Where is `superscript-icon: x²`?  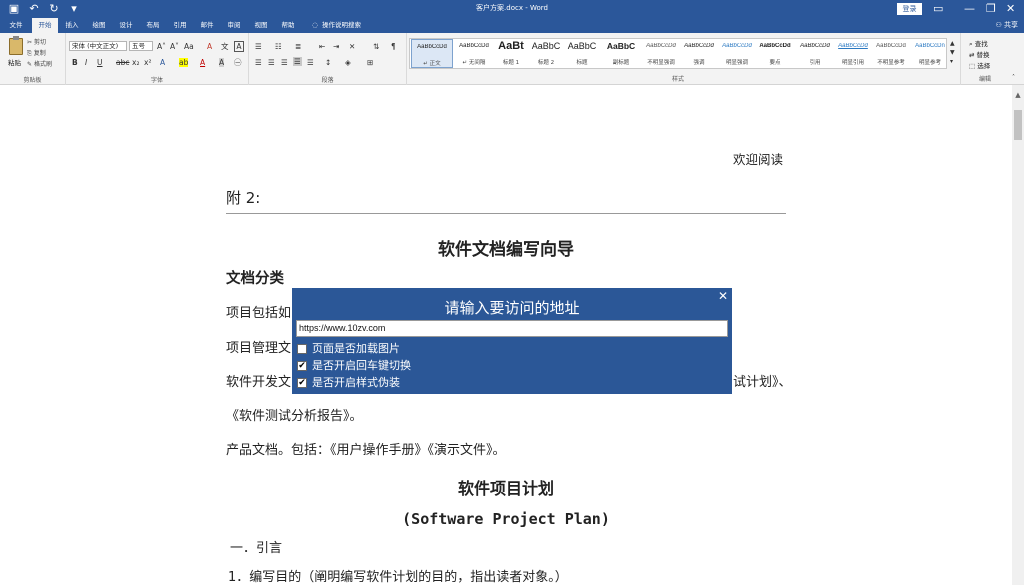
superscript-icon: x² is located at coordinates (147, 62).